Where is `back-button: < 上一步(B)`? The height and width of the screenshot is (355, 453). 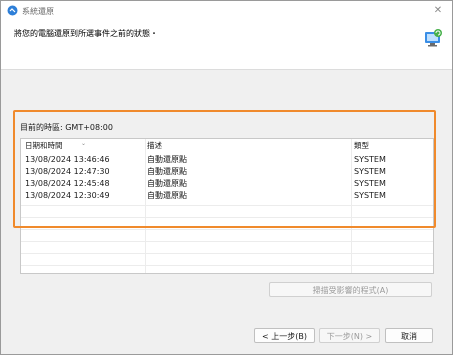 back-button: < 上一步(B) is located at coordinates (284, 335).